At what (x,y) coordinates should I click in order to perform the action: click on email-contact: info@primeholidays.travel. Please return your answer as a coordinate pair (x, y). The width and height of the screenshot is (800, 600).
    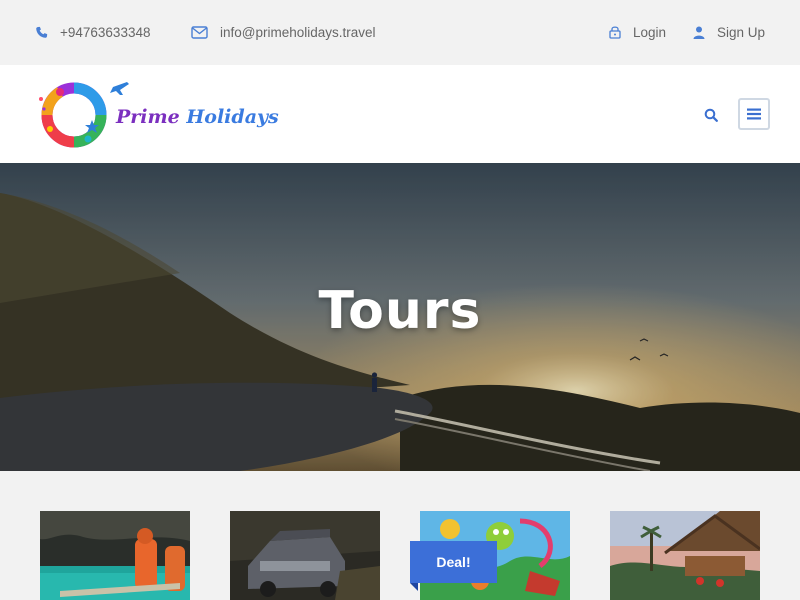
    Looking at the image, I should click on (283, 32).